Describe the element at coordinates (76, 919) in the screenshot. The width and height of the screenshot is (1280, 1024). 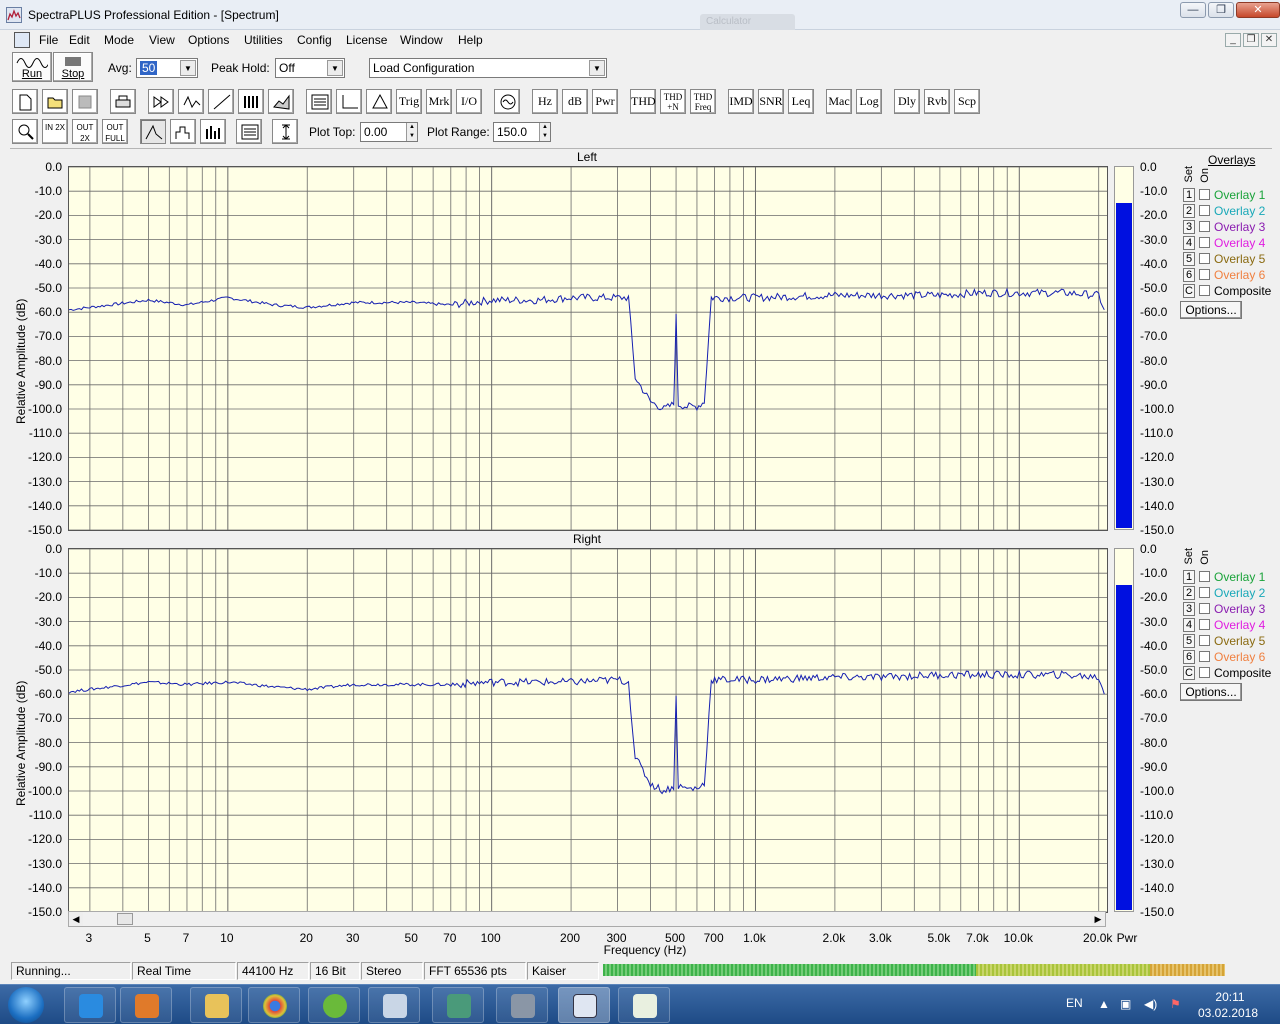
I see `scroll-left-icon: ◀` at that location.